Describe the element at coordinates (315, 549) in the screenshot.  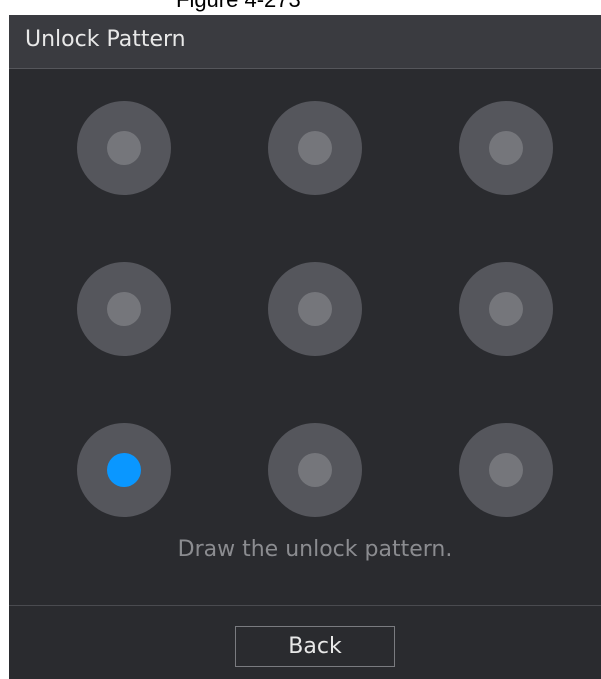
I see `pattern-prompt: Draw the unlock pattern.` at that location.